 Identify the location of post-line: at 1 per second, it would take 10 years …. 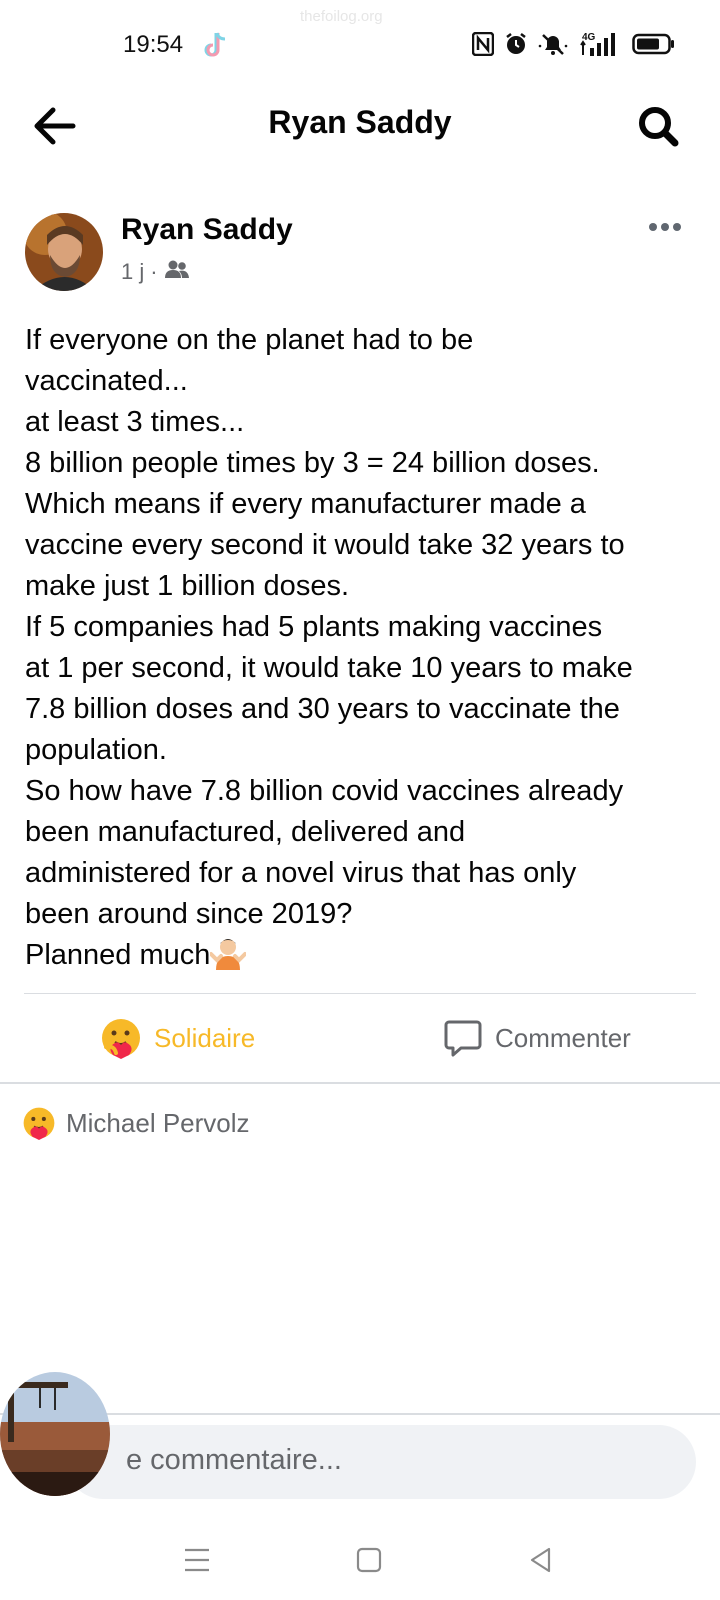
(329, 668).